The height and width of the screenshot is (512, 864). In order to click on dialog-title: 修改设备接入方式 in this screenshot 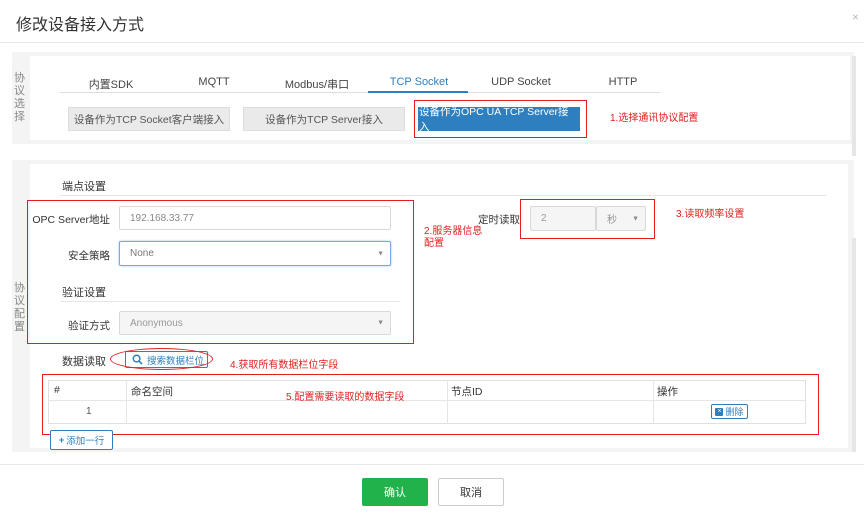, I will do `click(80, 25)`.